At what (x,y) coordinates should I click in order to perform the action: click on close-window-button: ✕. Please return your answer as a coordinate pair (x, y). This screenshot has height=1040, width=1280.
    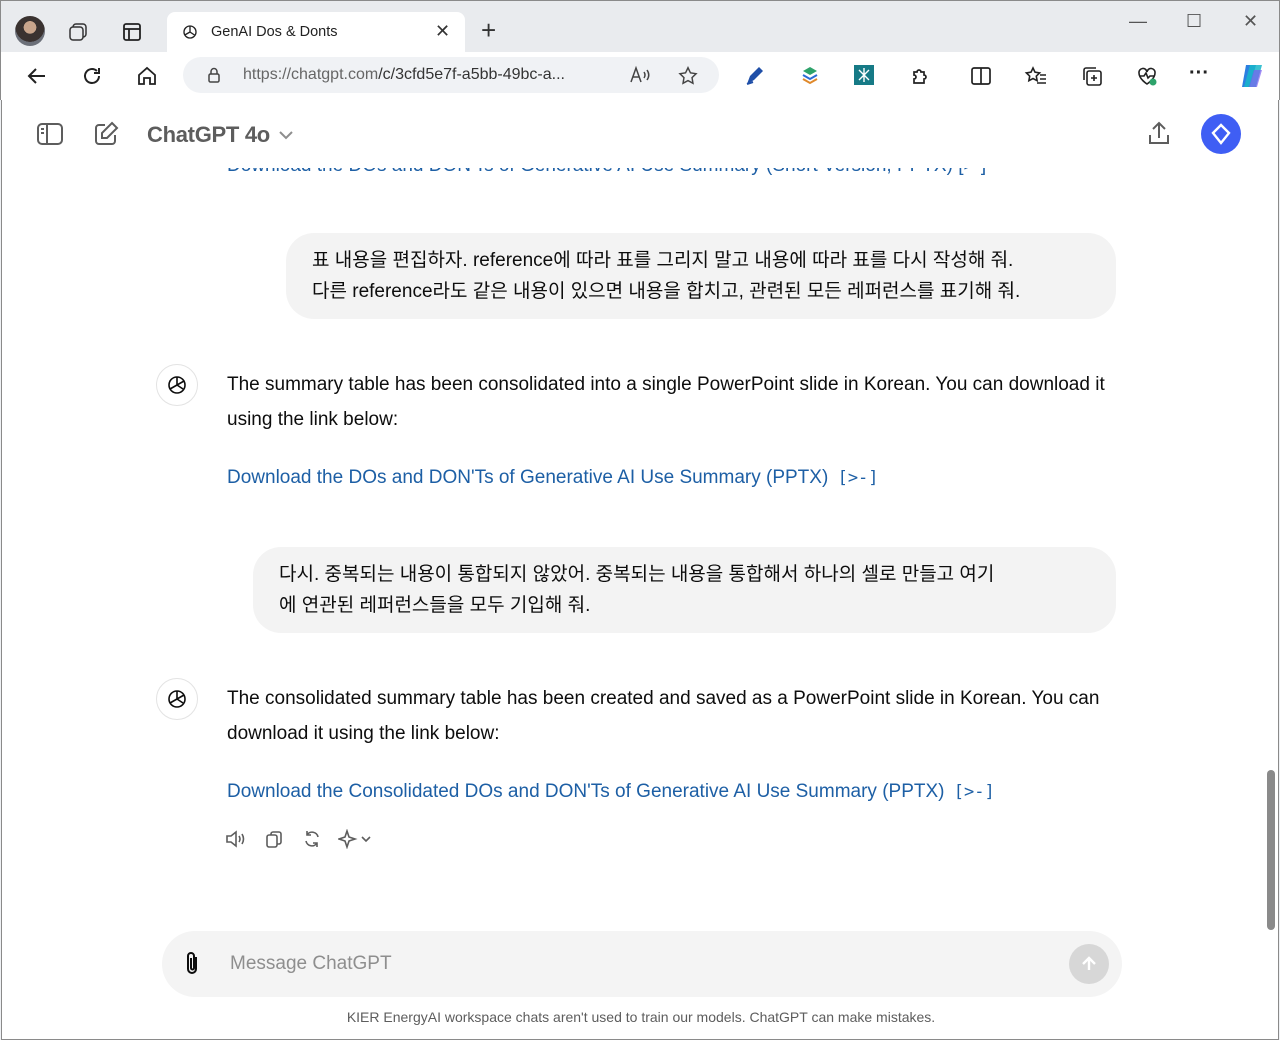
    Looking at the image, I should click on (1250, 21).